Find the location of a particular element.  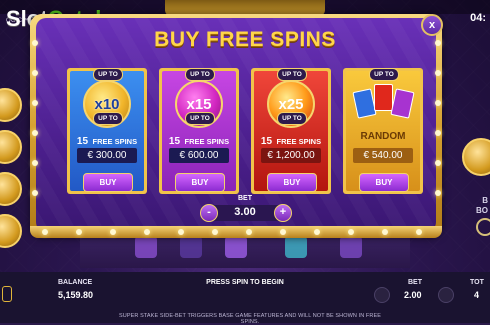

mini-card-purple is located at coordinates (402, 103).